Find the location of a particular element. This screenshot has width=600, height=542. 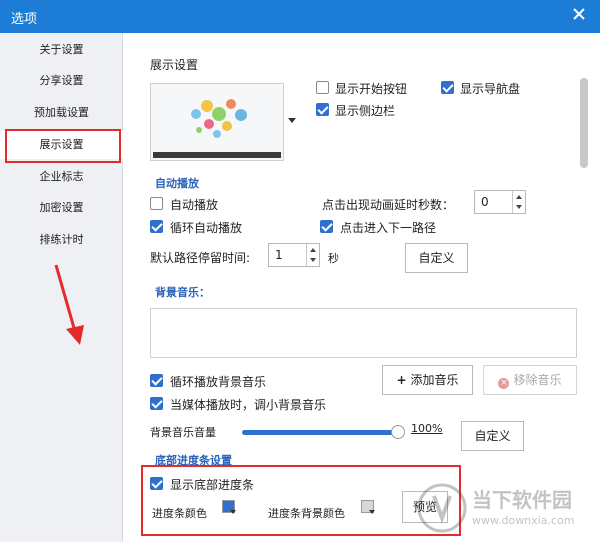

theme-preview is located at coordinates (217, 122).